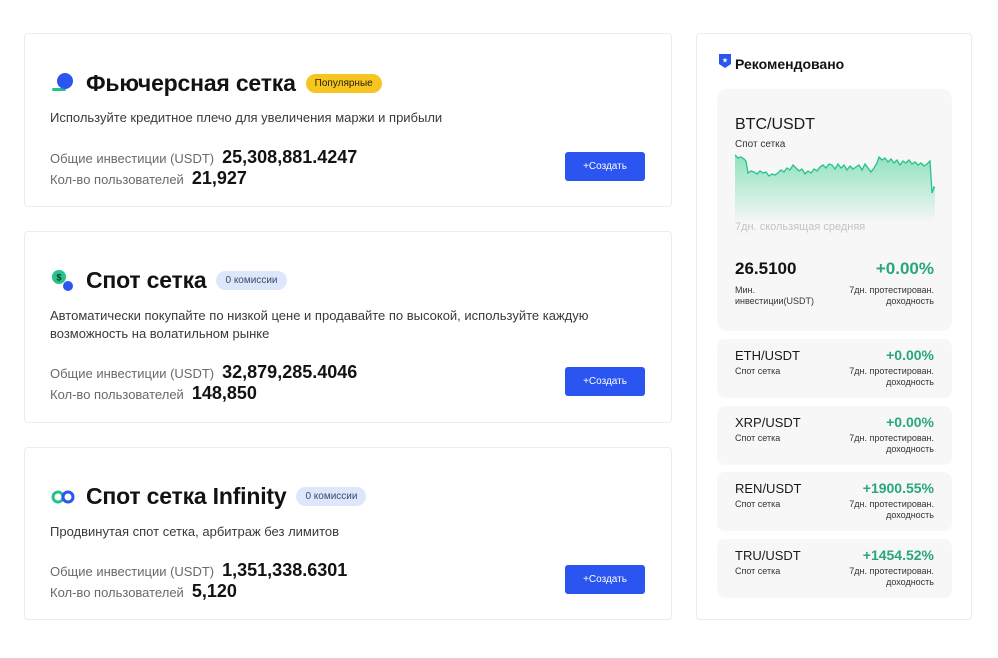 This screenshot has width=998, height=658. Describe the element at coordinates (285, 570) in the screenshot. I see `investment-value: 1,351,338.6301` at that location.